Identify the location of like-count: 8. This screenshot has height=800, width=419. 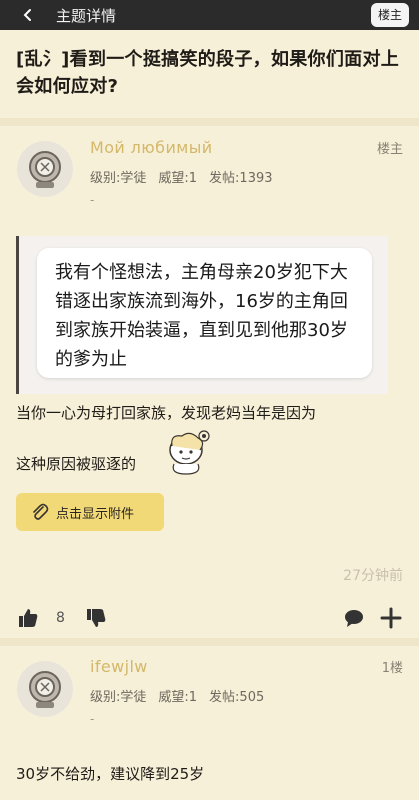
(60, 618).